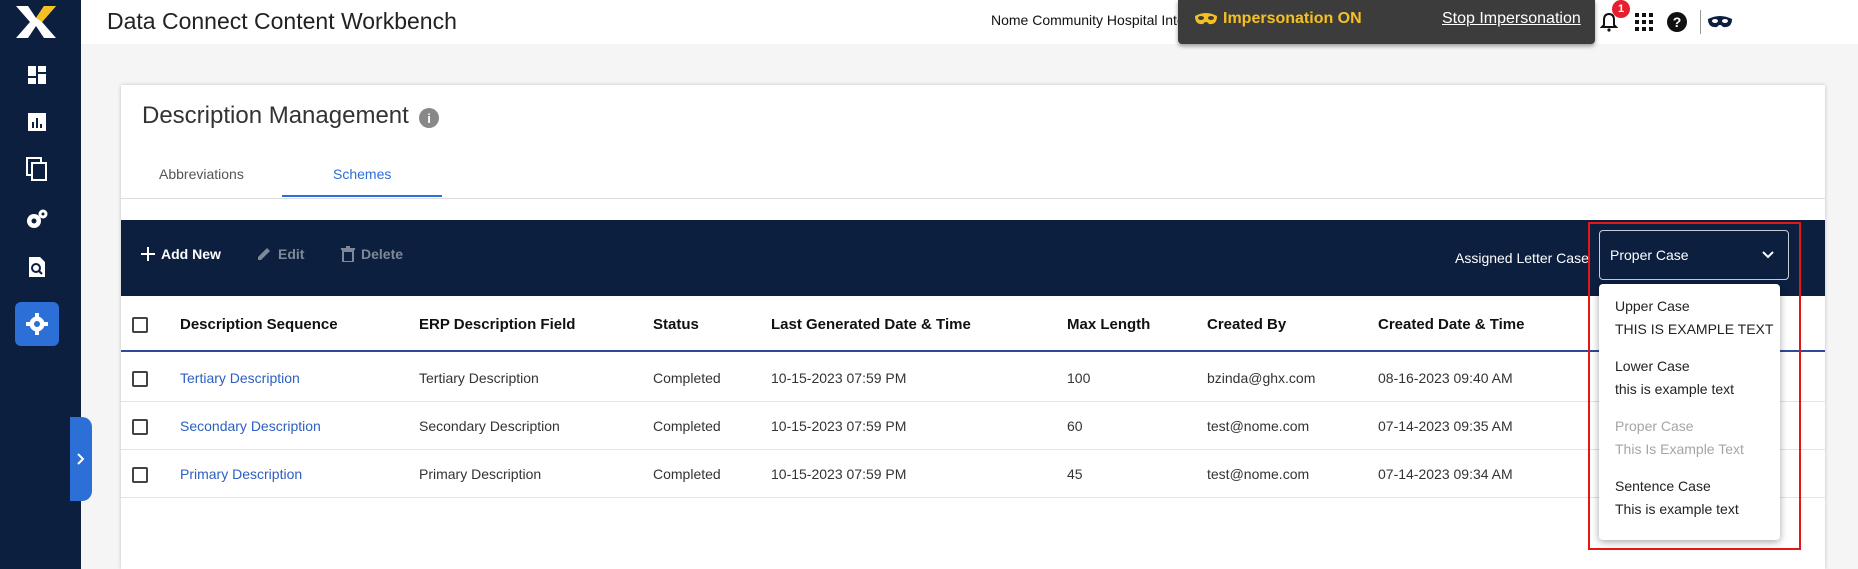 Image resolution: width=1858 pixels, height=569 pixels. I want to click on notification-count-badge: 1, so click(1621, 9).